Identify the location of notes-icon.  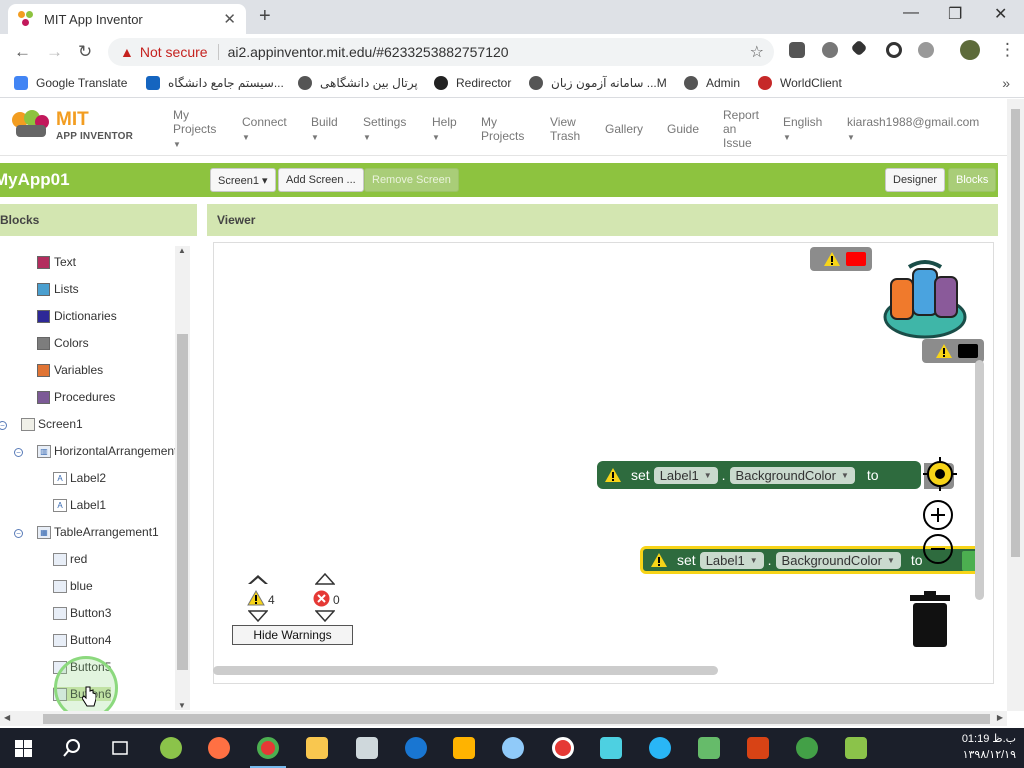
(611, 748).